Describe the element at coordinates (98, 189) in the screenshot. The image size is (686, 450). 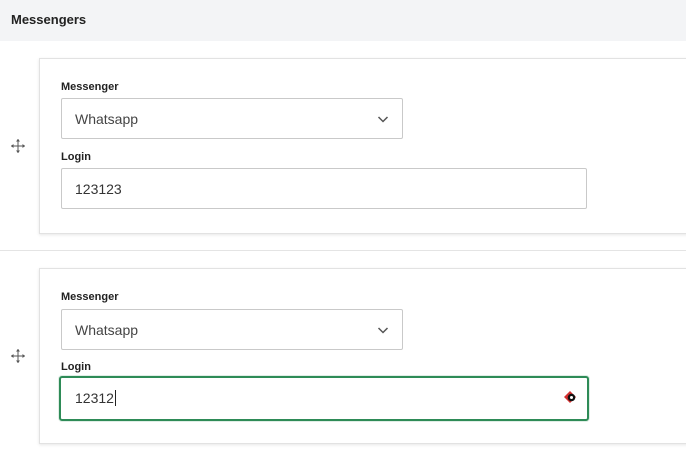
I see `login-input-value: 123123` at that location.